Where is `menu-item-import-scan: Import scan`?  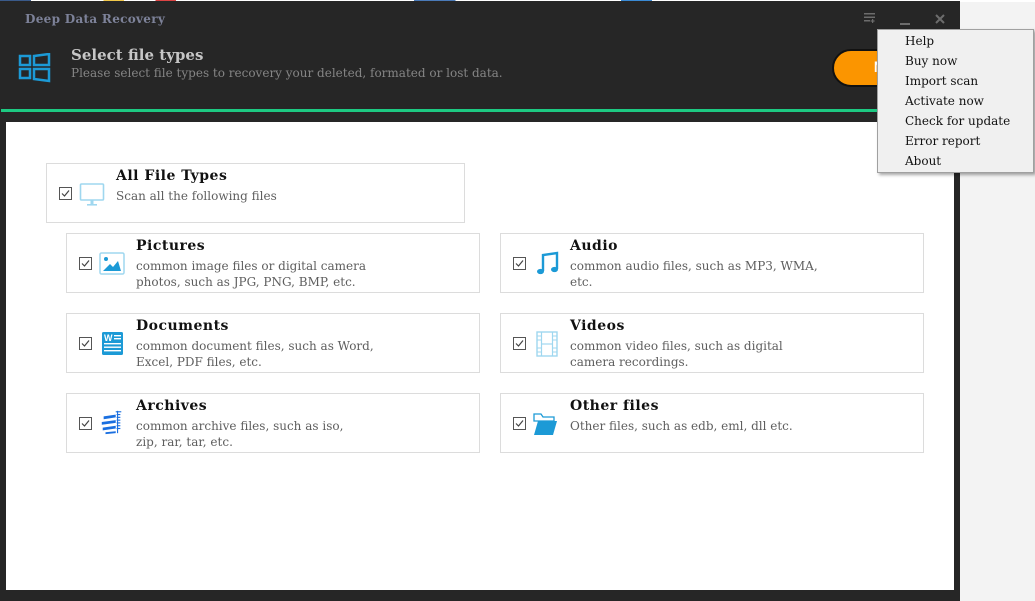 menu-item-import-scan: Import scan is located at coordinates (941, 81).